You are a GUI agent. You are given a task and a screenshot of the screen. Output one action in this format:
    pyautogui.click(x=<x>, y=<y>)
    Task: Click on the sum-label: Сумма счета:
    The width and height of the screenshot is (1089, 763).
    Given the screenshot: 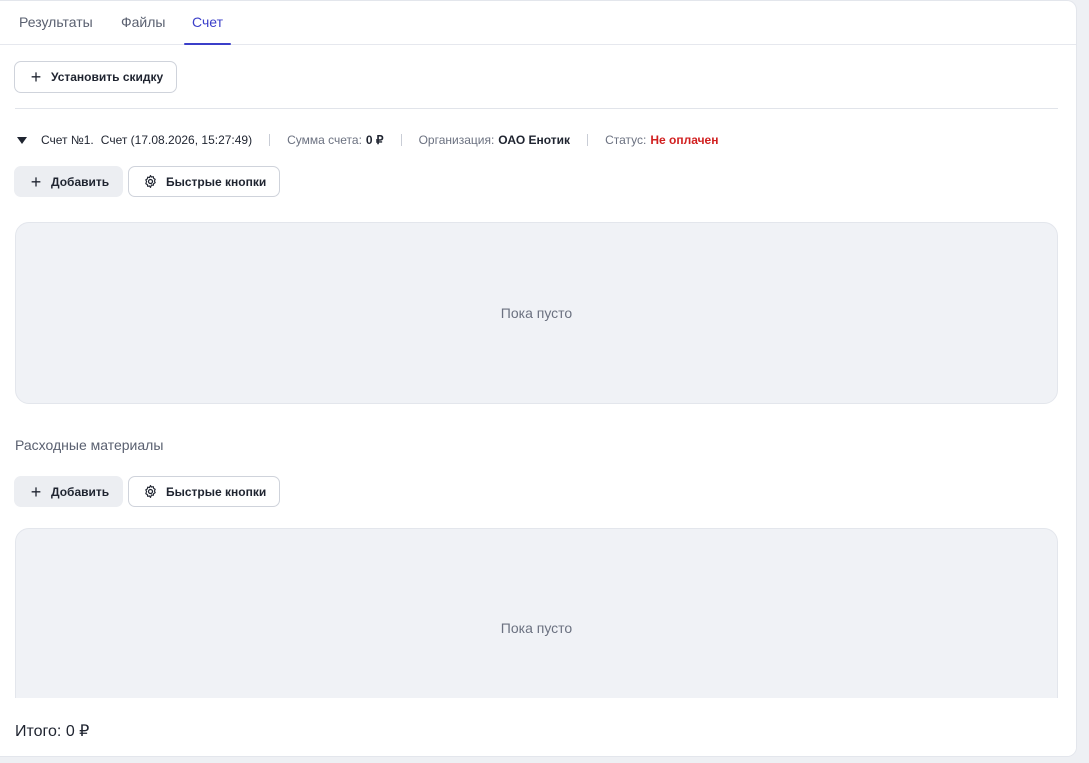 What is the action you would take?
    pyautogui.click(x=324, y=140)
    